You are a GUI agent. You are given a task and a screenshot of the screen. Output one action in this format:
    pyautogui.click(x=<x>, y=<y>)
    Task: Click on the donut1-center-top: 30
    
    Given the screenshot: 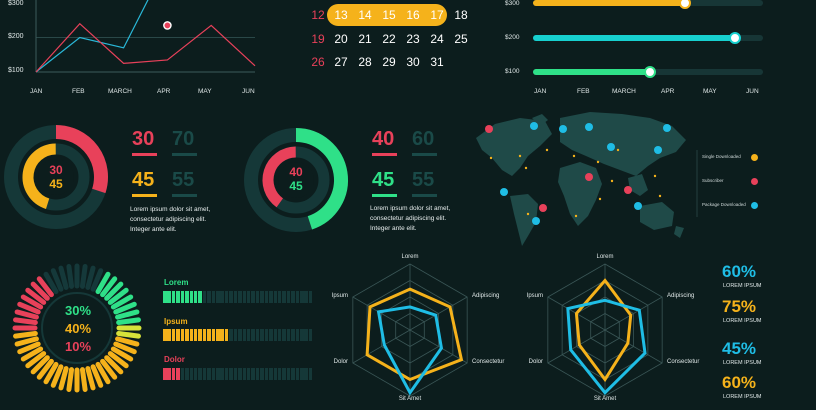 What is the action you would take?
    pyautogui.click(x=56, y=170)
    